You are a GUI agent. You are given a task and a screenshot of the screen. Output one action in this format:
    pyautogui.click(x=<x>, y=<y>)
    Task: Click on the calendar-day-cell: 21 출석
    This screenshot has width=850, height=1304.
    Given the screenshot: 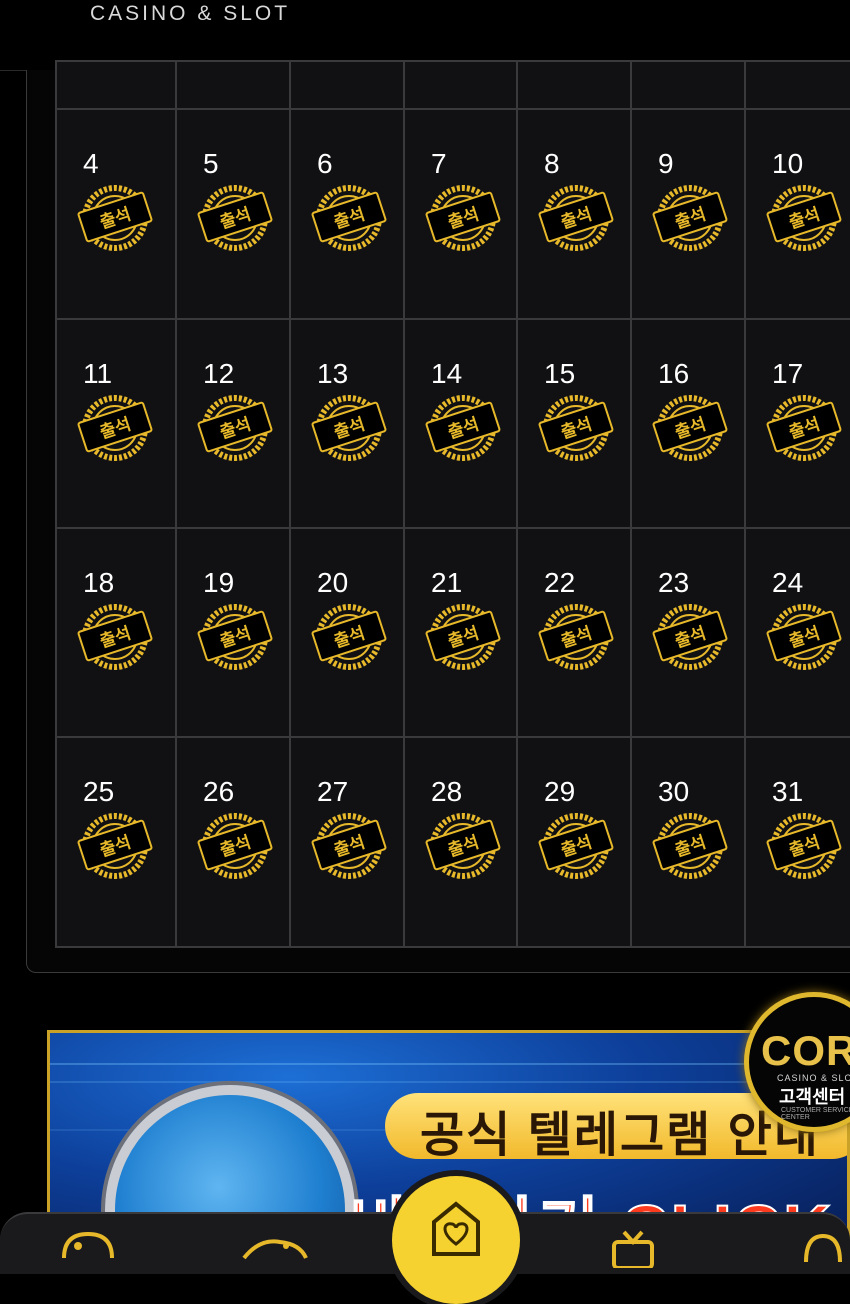 What is the action you would take?
    pyautogui.click(x=460, y=633)
    